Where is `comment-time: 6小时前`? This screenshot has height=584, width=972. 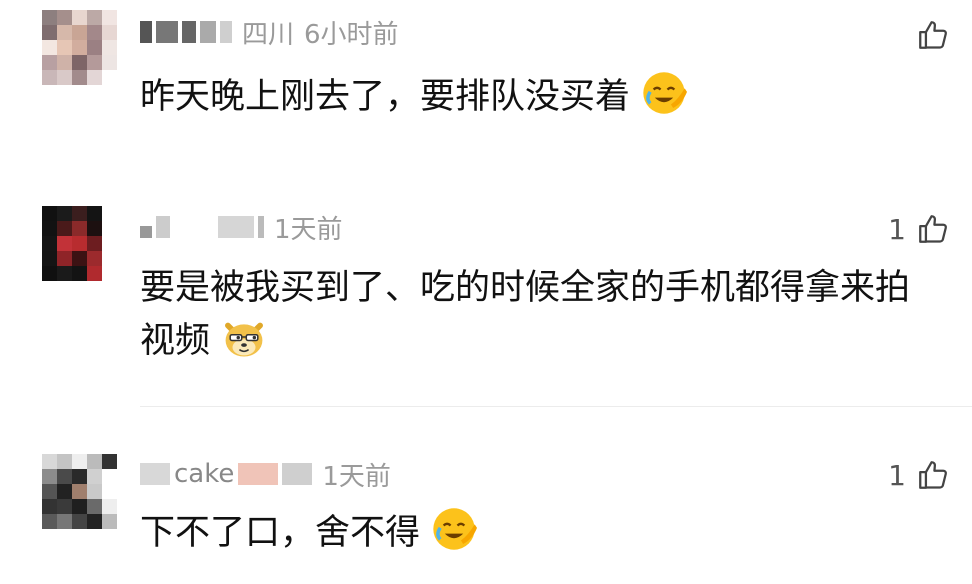
comment-time: 6小时前 is located at coordinates (351, 34).